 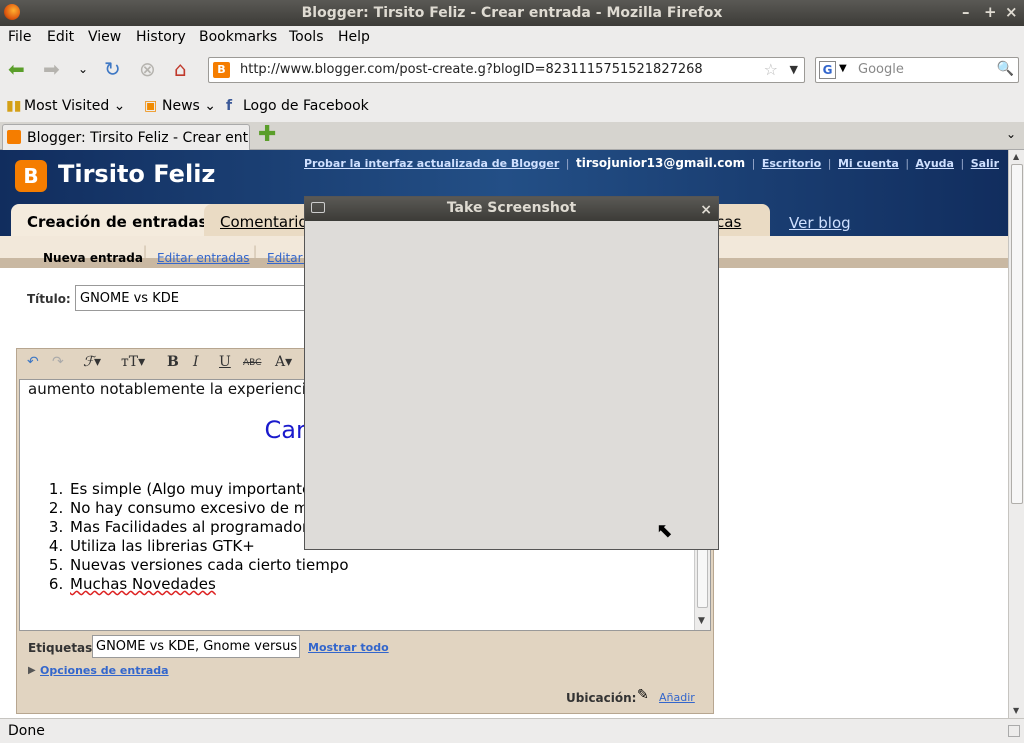 What do you see at coordinates (33, 362) in the screenshot?
I see `undo-icon: ↶` at bounding box center [33, 362].